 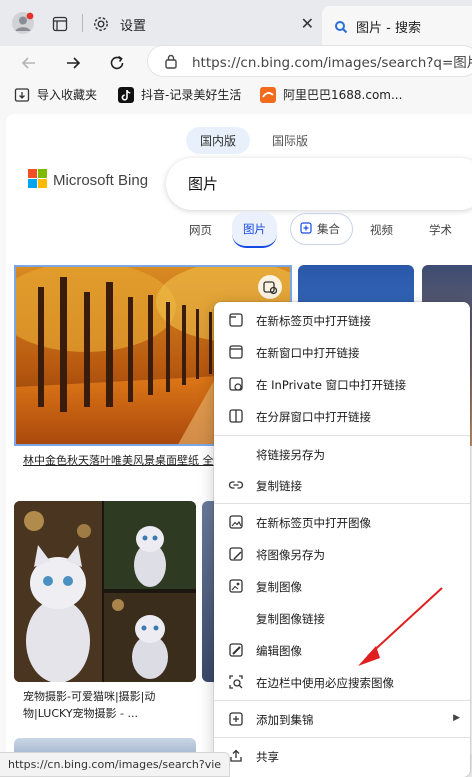 I want to click on favorite-douyin: 抖音-记录美好生活, so click(x=179, y=94).